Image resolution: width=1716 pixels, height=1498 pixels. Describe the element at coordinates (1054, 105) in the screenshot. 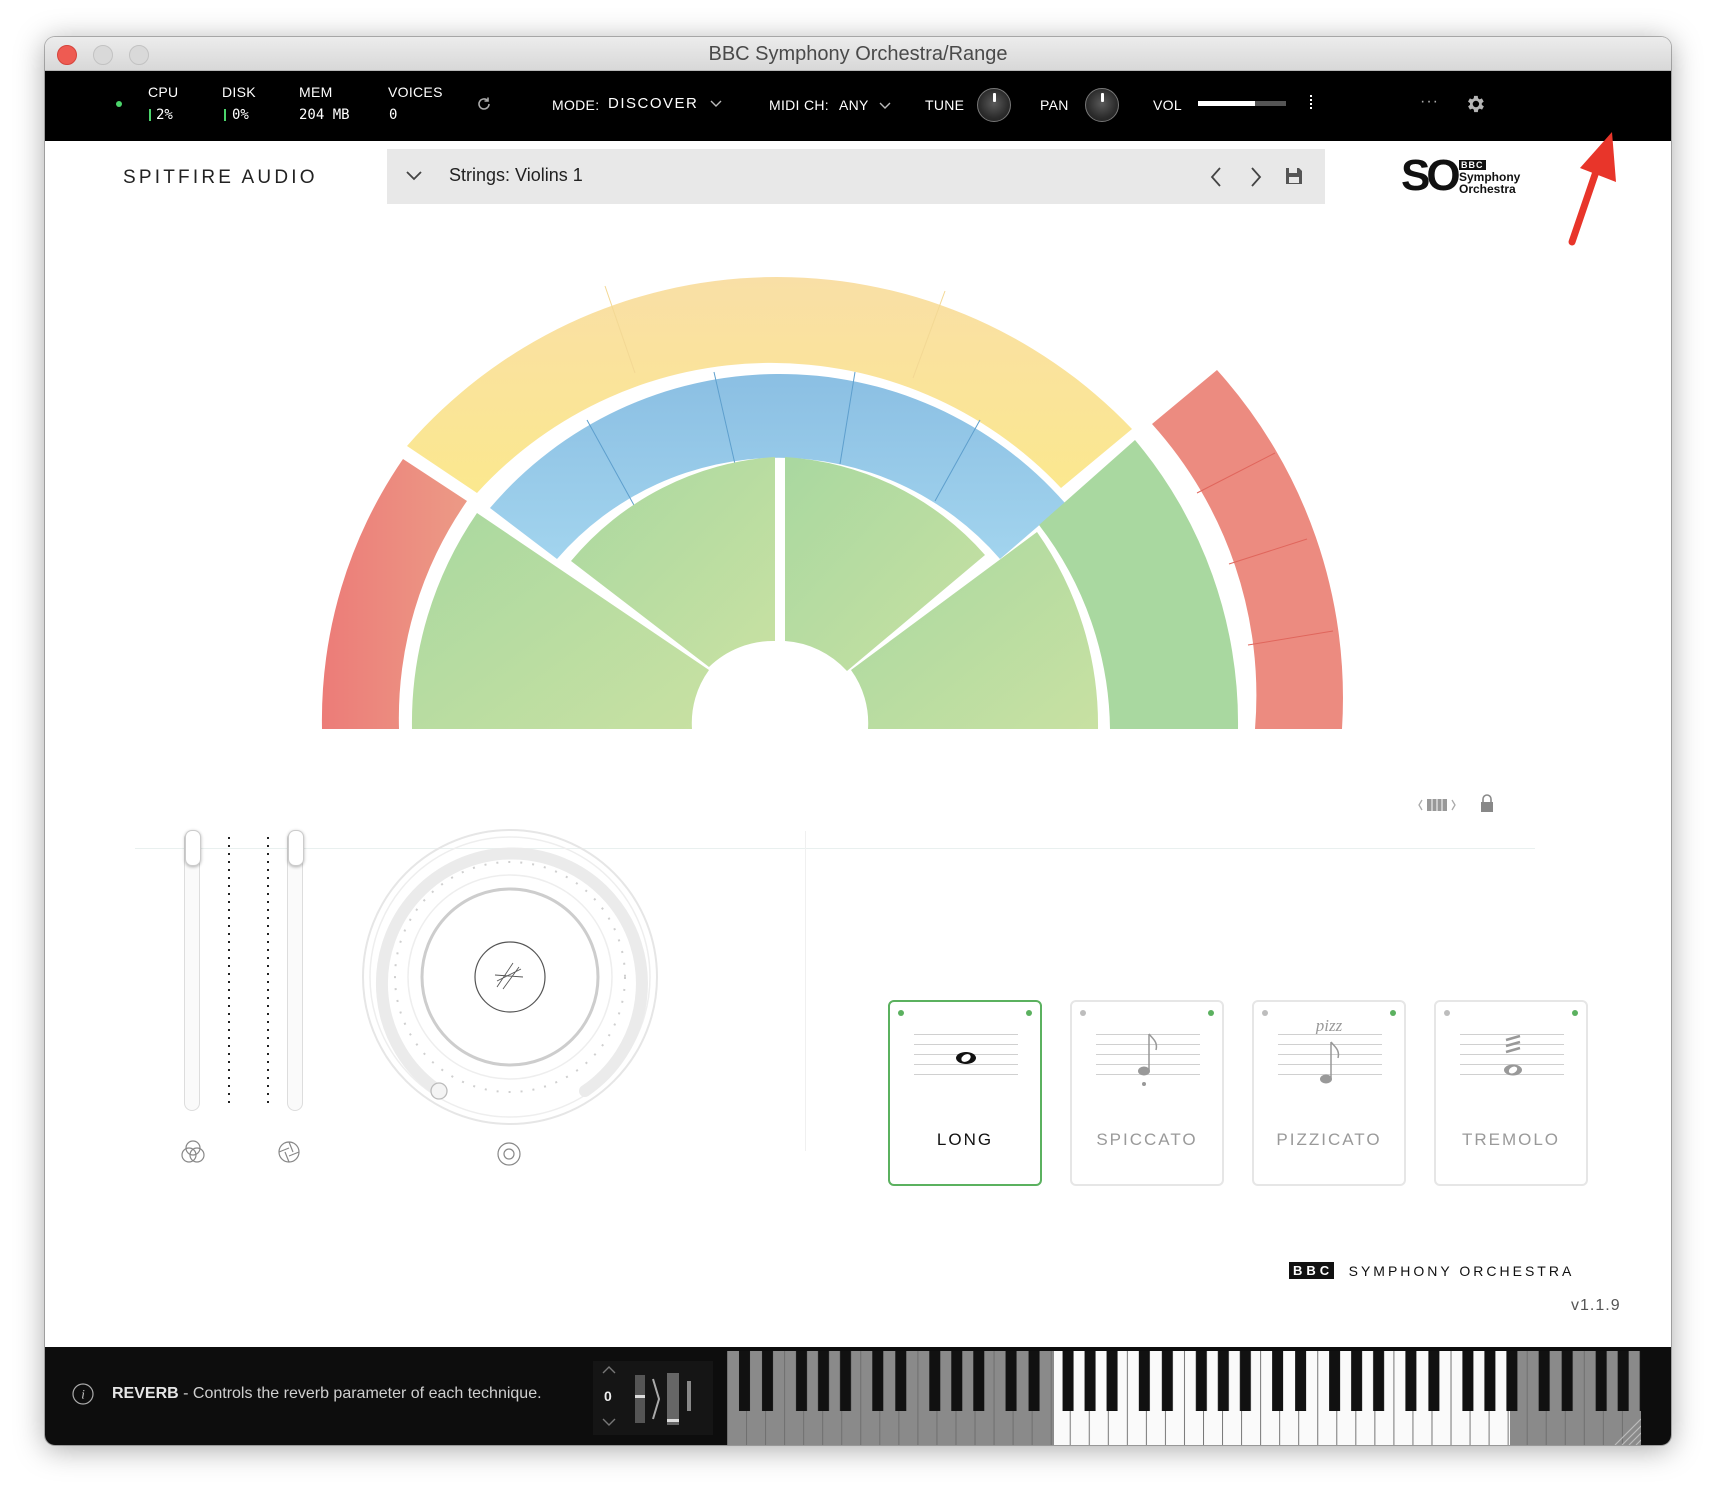

I see `pan-label: PAN` at that location.